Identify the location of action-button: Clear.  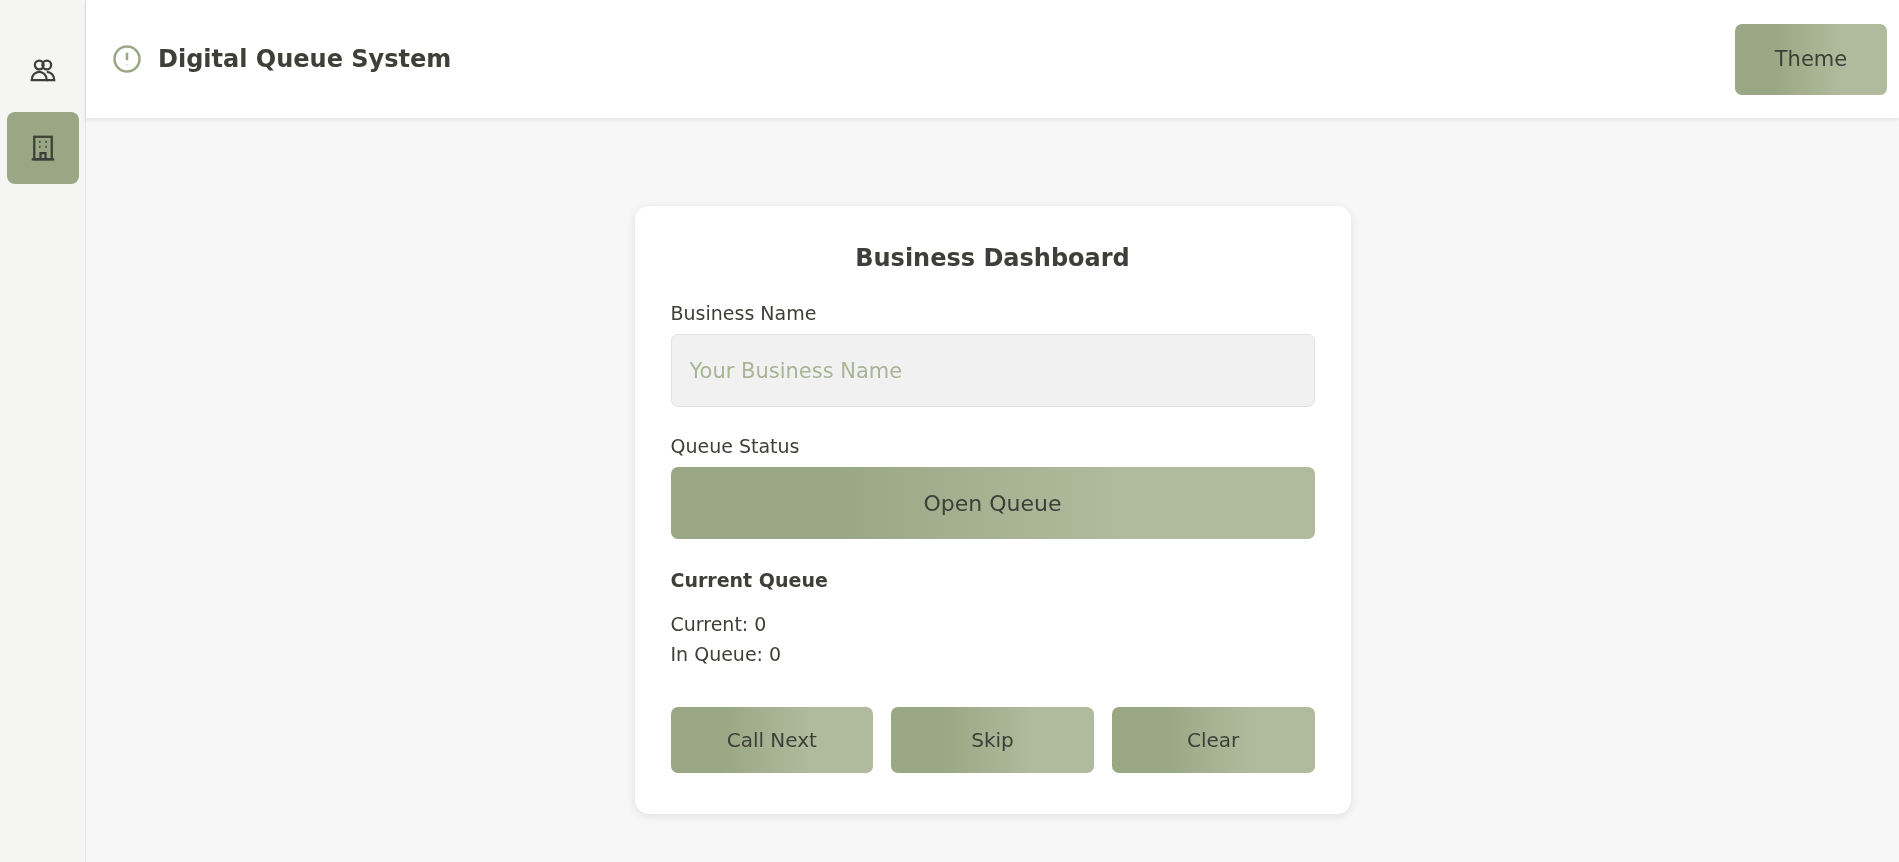
(1213, 740).